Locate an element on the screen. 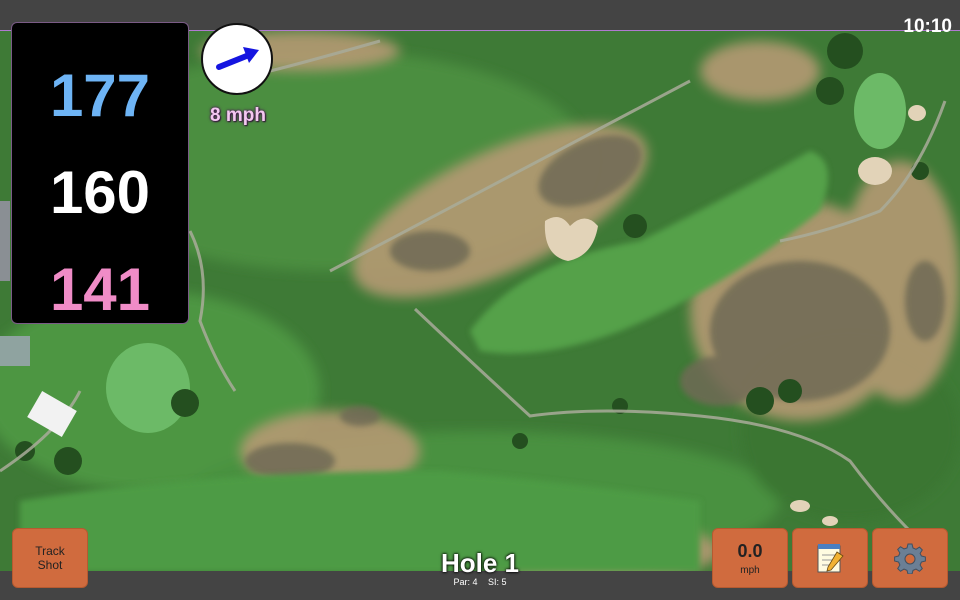 This screenshot has width=960, height=600. settings-button is located at coordinates (910, 558).